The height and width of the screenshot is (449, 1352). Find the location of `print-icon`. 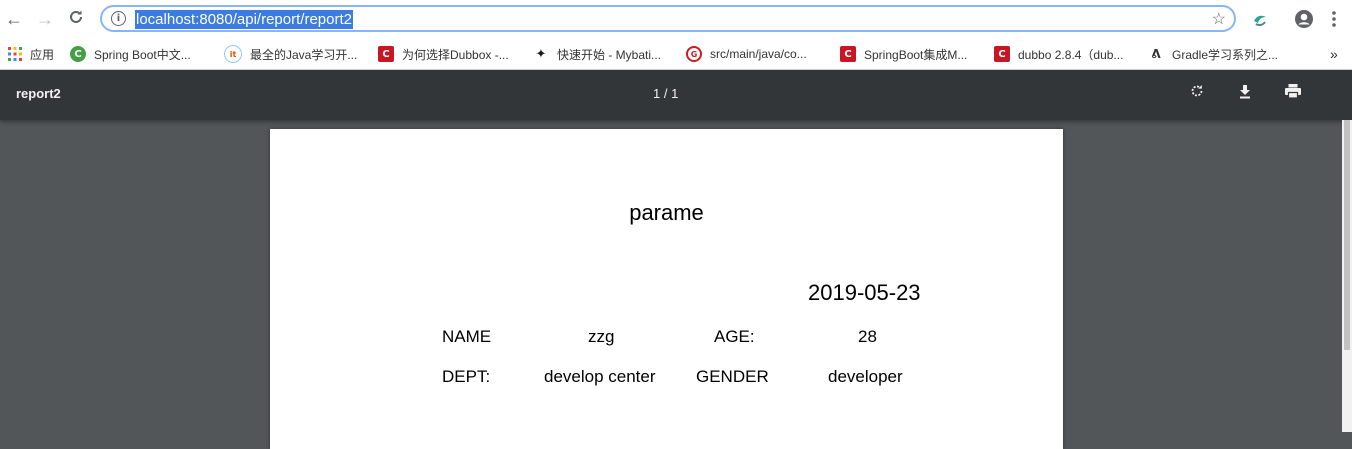

print-icon is located at coordinates (1293, 91).